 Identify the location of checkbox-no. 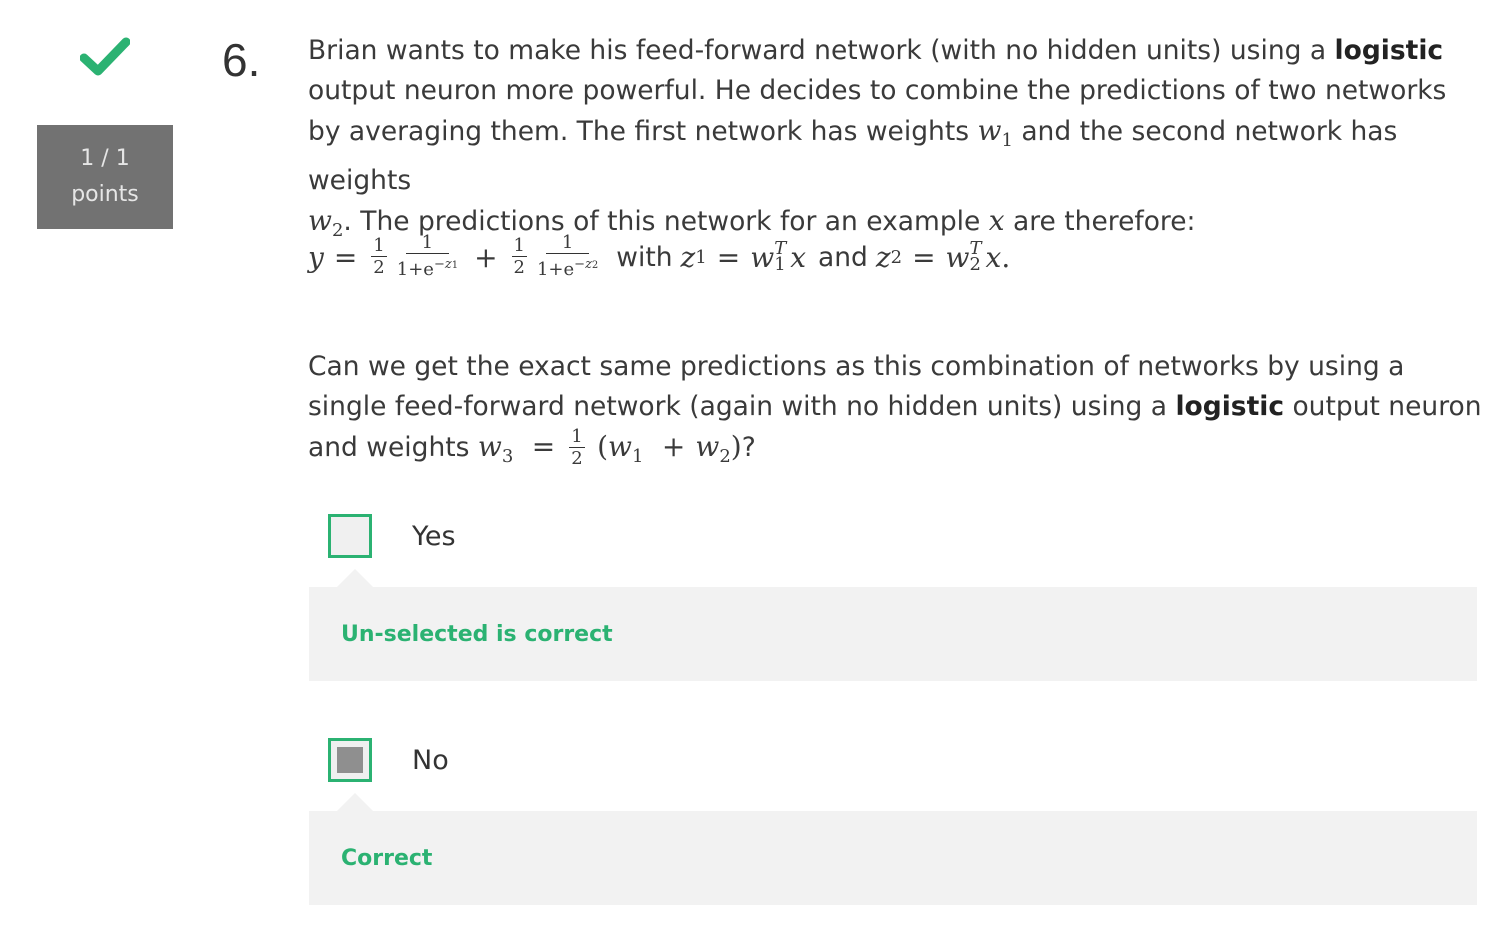
(350, 760).